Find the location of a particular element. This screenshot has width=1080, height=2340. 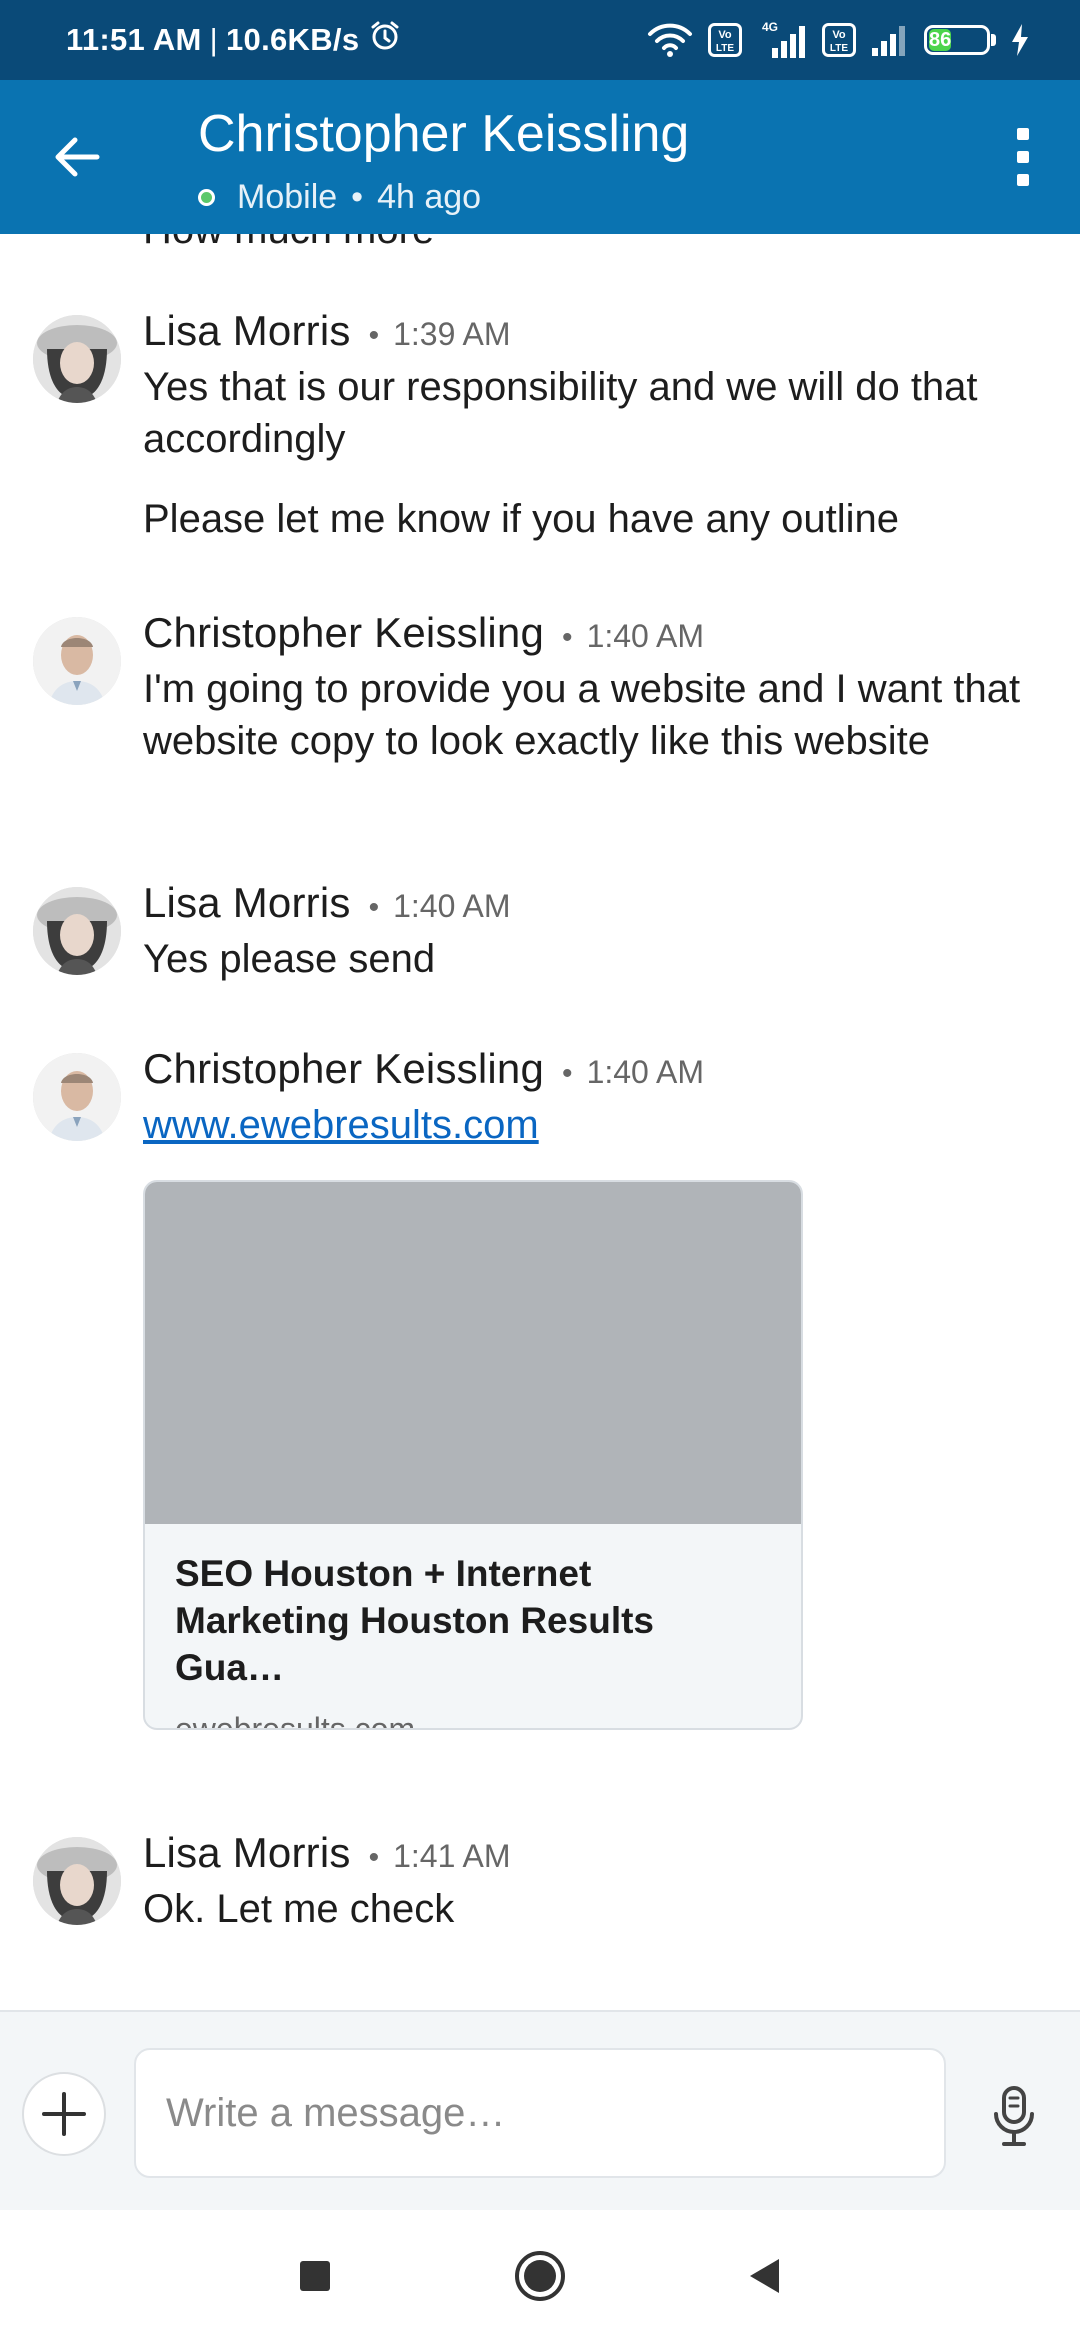

voice-message-button is located at coordinates (1014, 2116).